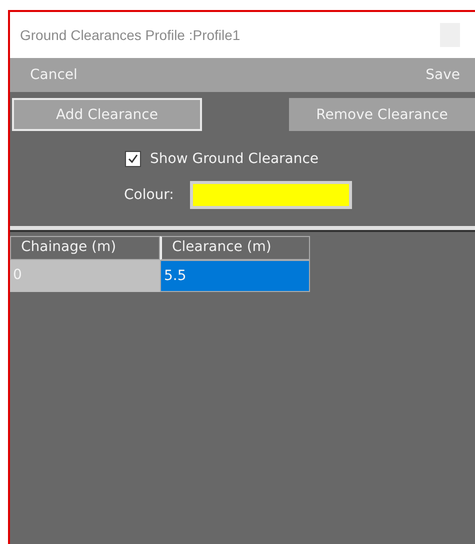 The image size is (475, 544). What do you see at coordinates (149, 195) in the screenshot?
I see `colour-label: Colour:` at bounding box center [149, 195].